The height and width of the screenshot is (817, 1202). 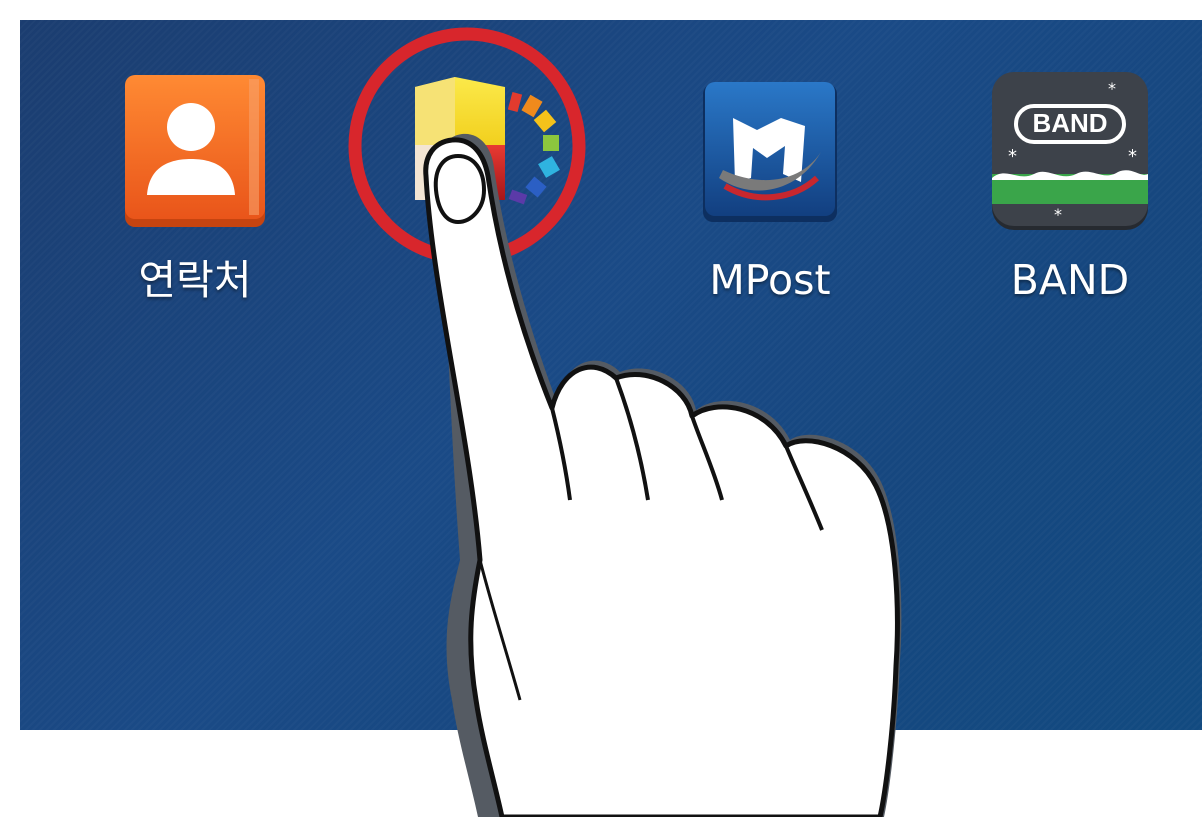 What do you see at coordinates (1070, 280) in the screenshot?
I see `app-label: BAND` at bounding box center [1070, 280].